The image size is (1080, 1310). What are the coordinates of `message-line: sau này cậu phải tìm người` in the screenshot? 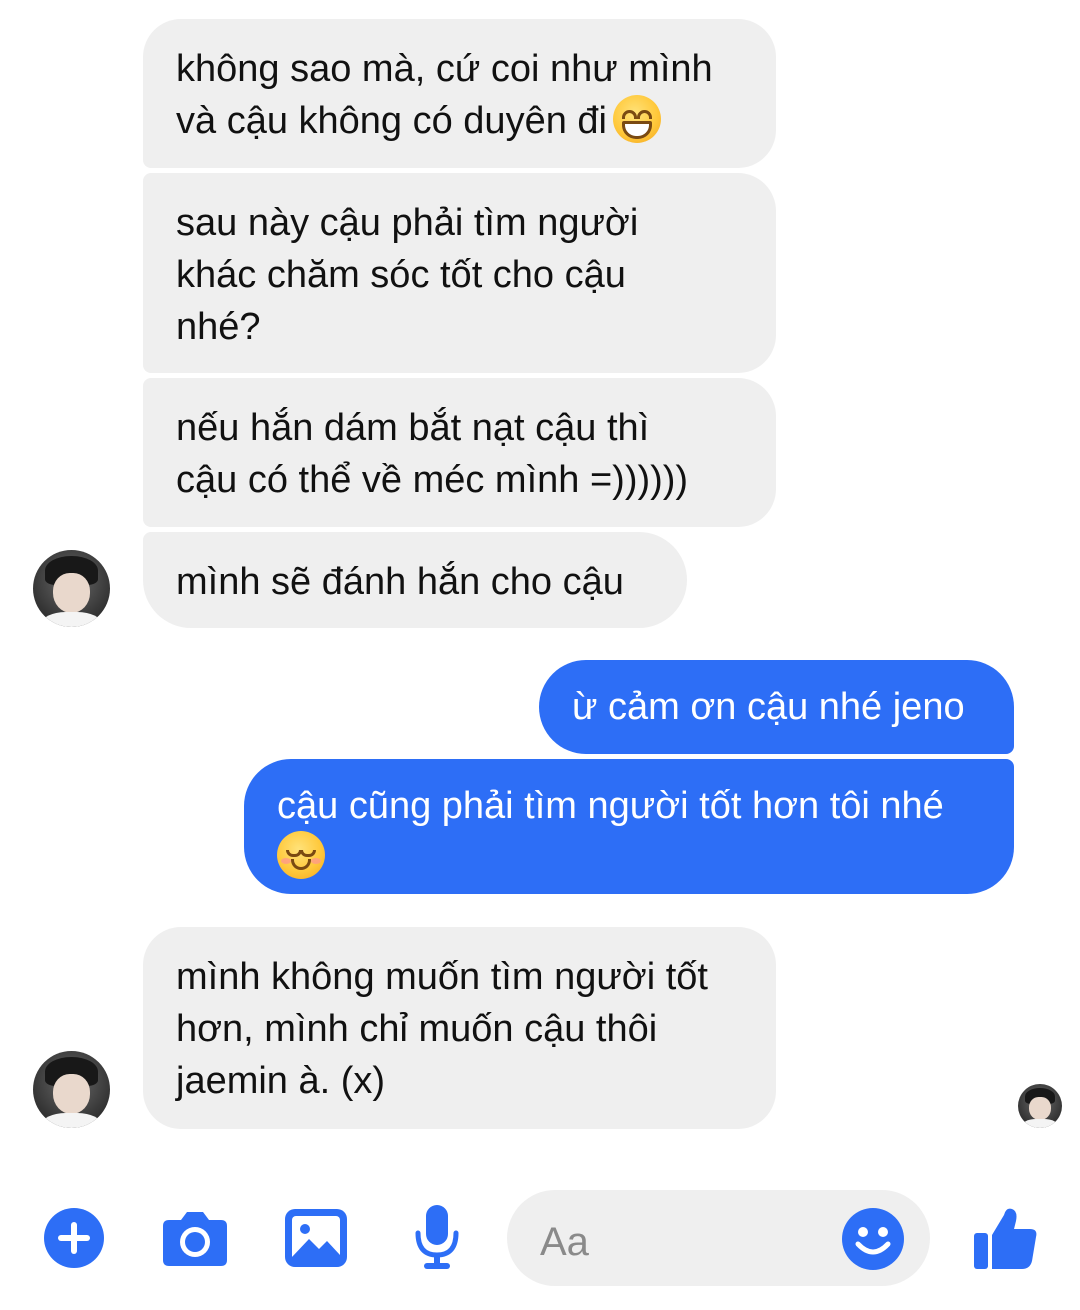 It's located at (407, 223).